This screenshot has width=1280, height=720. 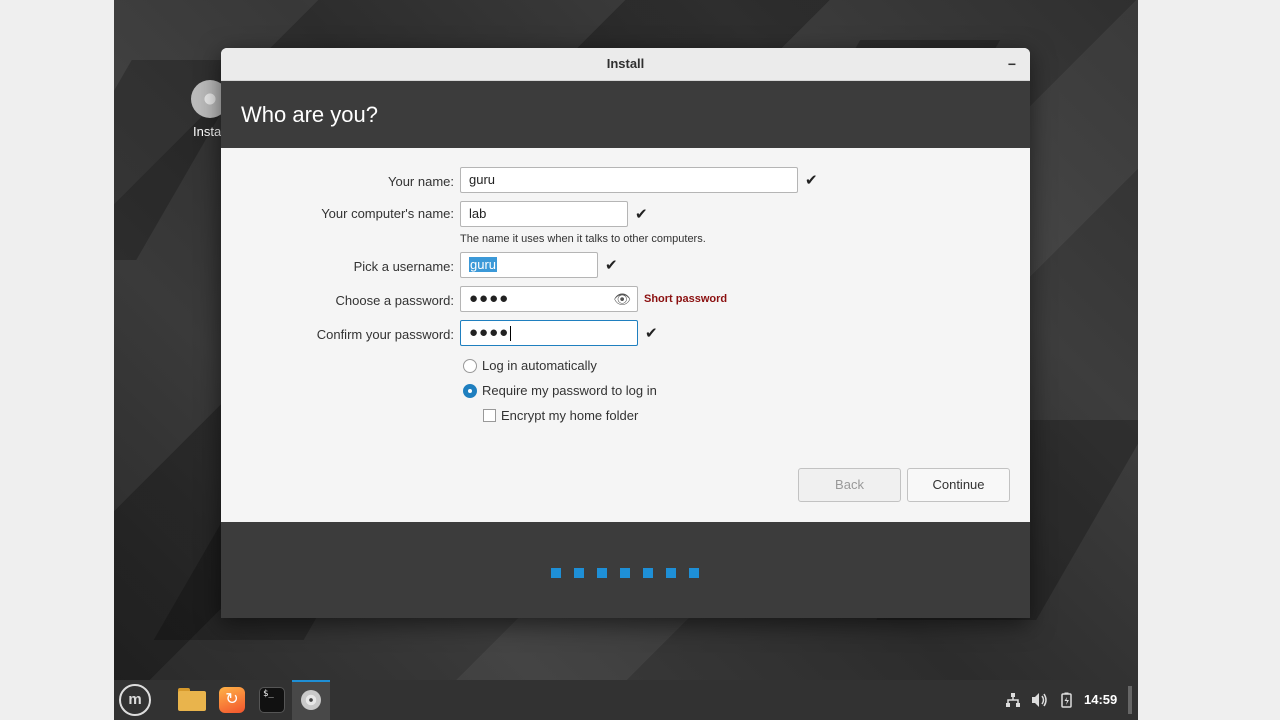 I want to click on back-button: Back, so click(x=849, y=485).